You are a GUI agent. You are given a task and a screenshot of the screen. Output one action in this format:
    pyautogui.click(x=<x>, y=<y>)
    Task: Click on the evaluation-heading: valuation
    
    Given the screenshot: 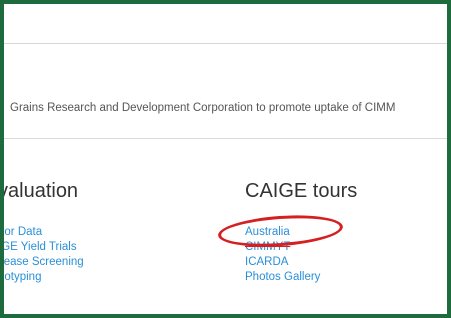 What is the action you would take?
    pyautogui.click(x=39, y=191)
    